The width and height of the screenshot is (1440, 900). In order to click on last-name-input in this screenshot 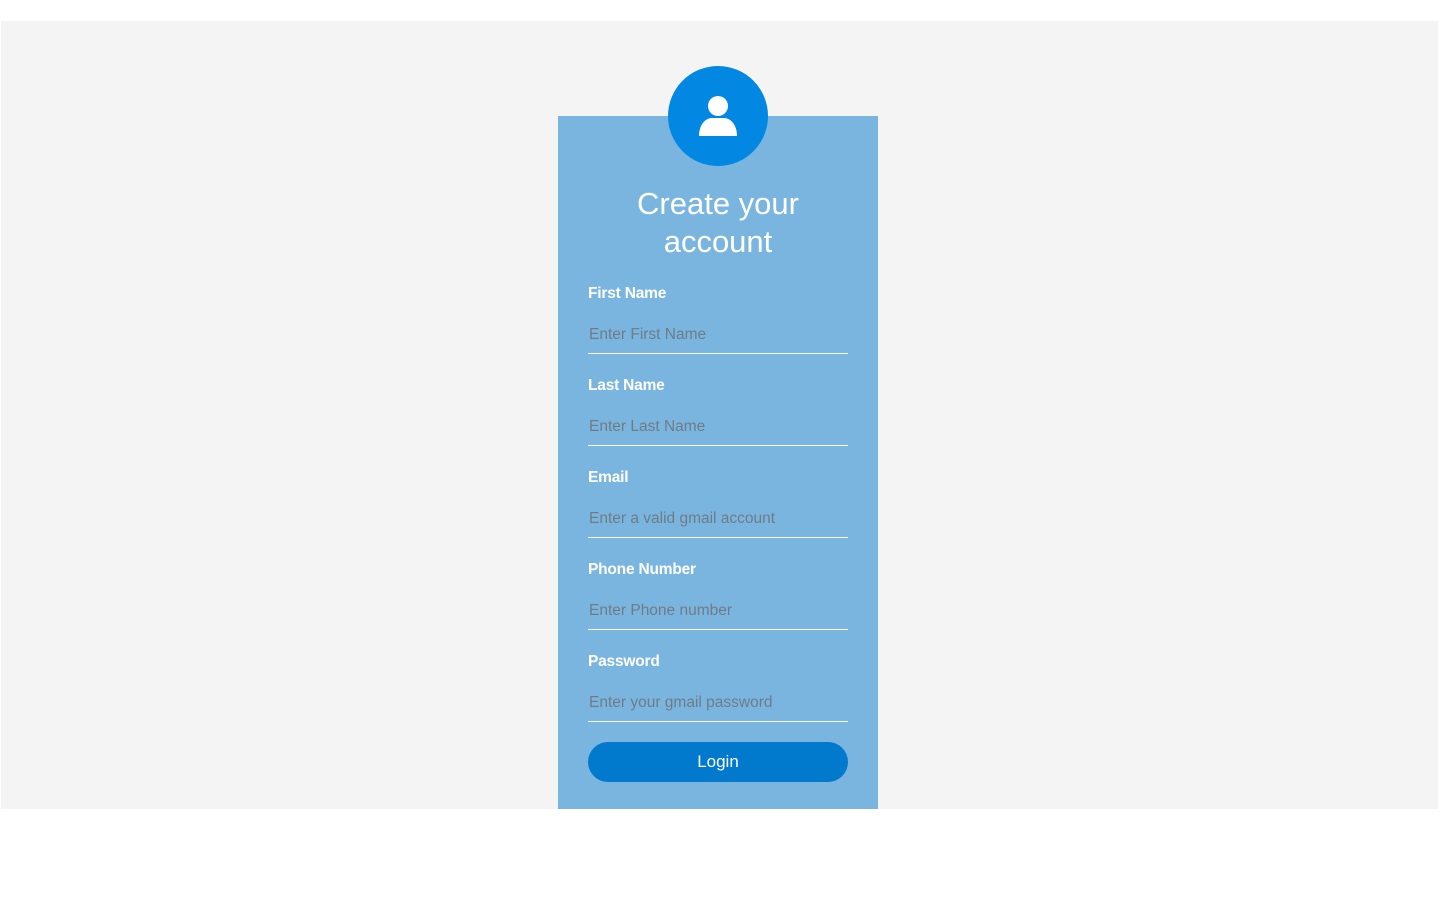, I will do `click(718, 427)`.